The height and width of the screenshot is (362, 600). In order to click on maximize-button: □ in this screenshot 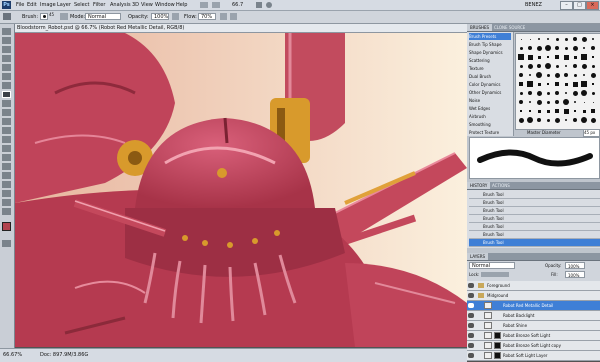, I will do `click(579, 5)`.